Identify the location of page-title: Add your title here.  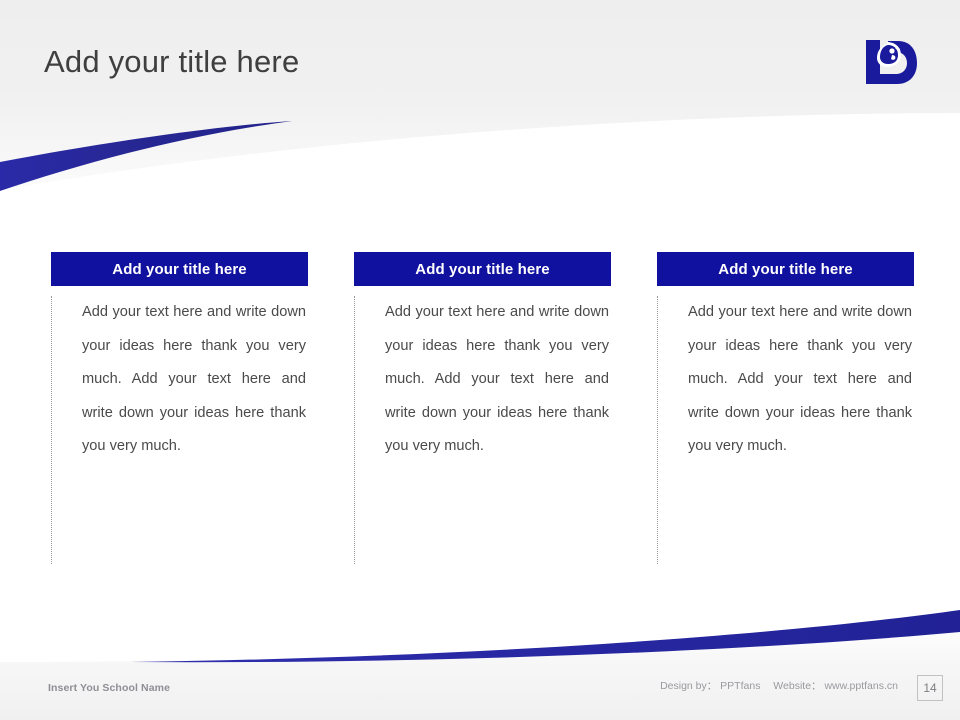
(172, 61).